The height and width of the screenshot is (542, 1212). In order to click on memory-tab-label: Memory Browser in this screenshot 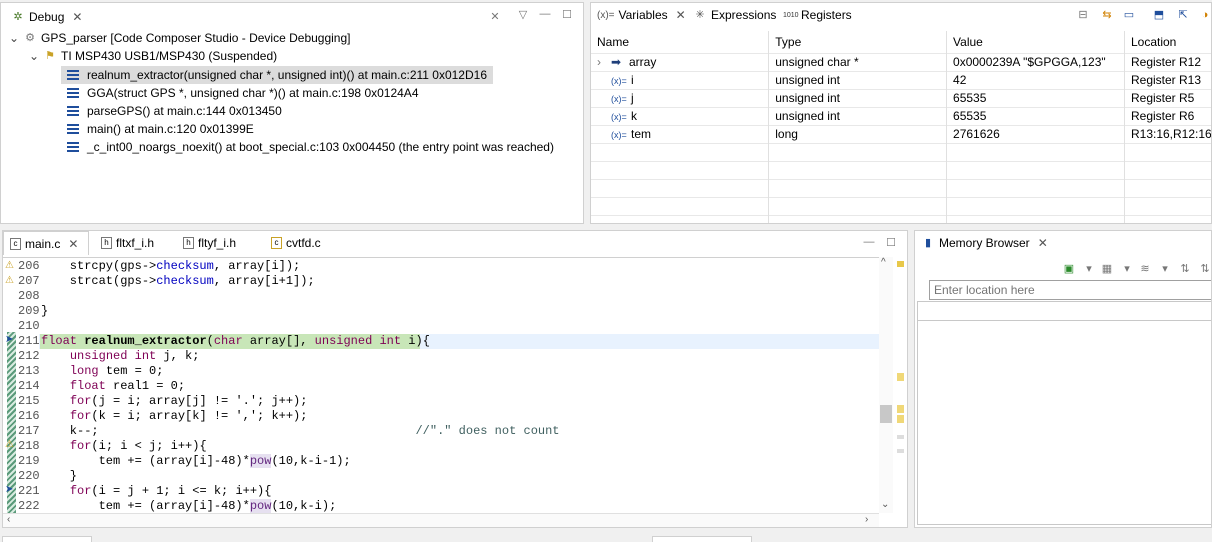, I will do `click(984, 243)`.